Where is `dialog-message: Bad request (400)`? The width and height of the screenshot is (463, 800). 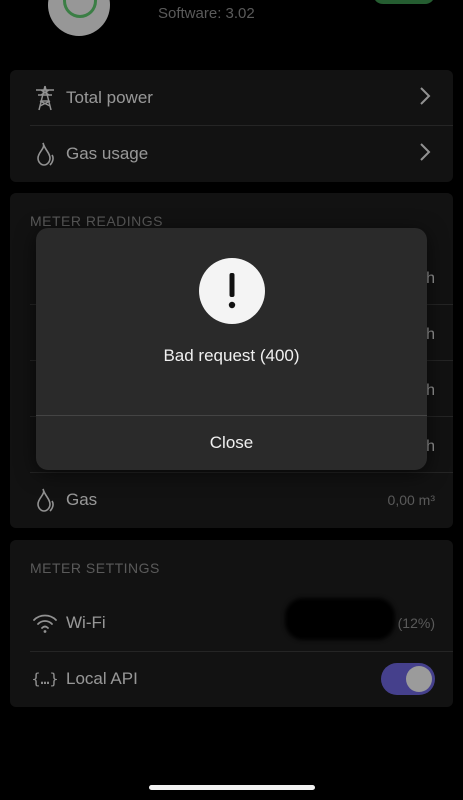 dialog-message: Bad request (400) is located at coordinates (231, 355).